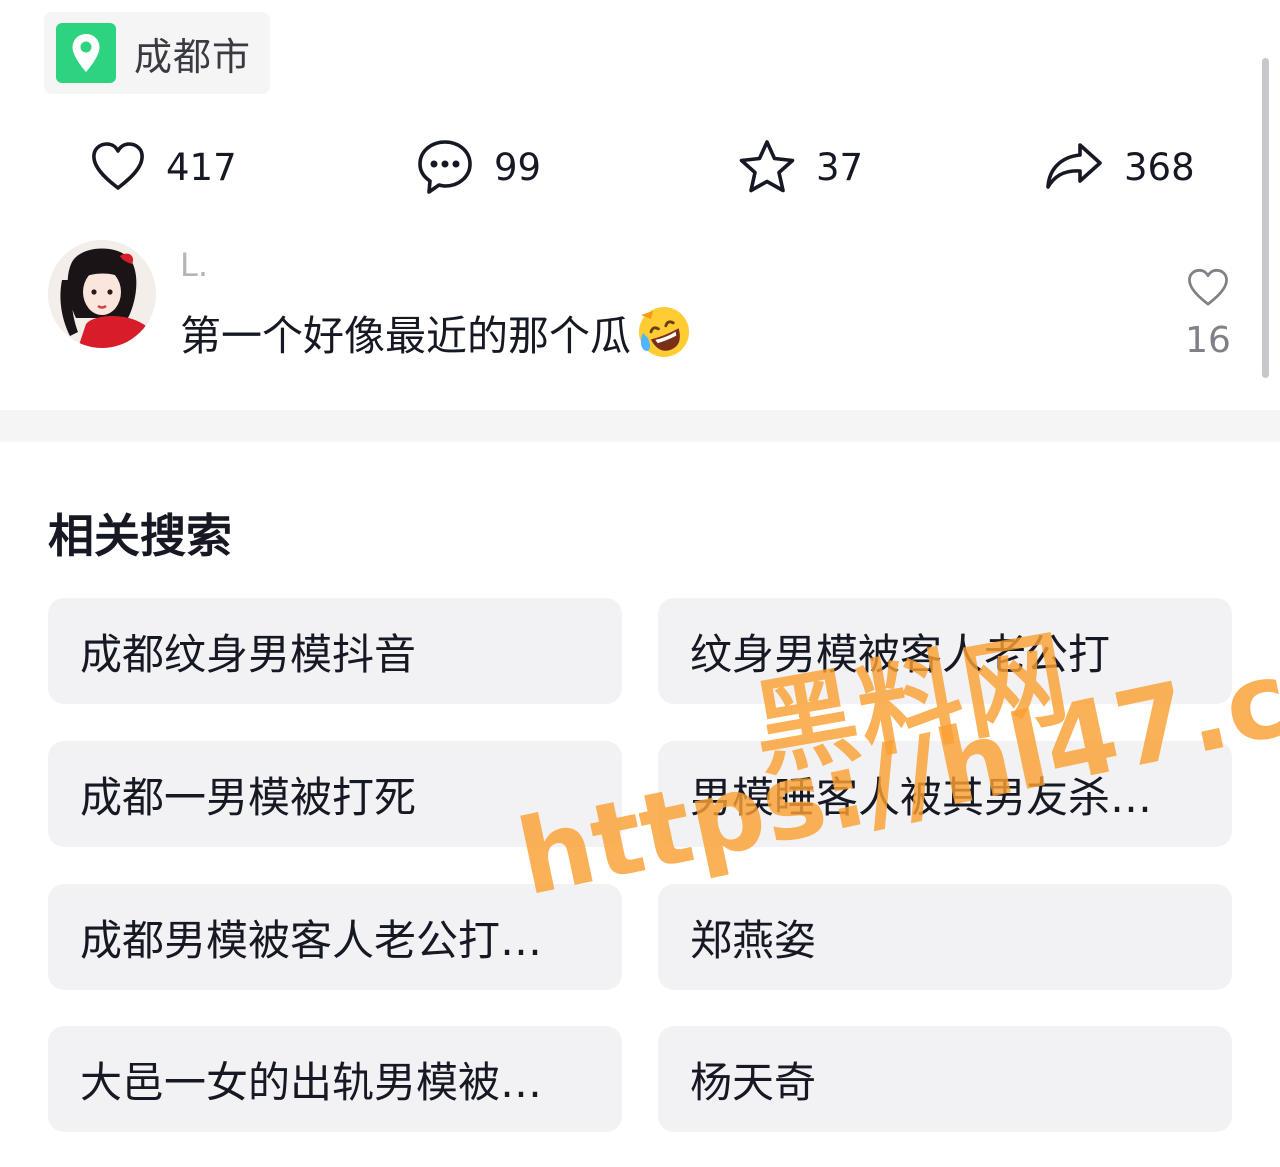  Describe the element at coordinates (945, 937) in the screenshot. I see `related-search-item: 郑燕姿` at that location.